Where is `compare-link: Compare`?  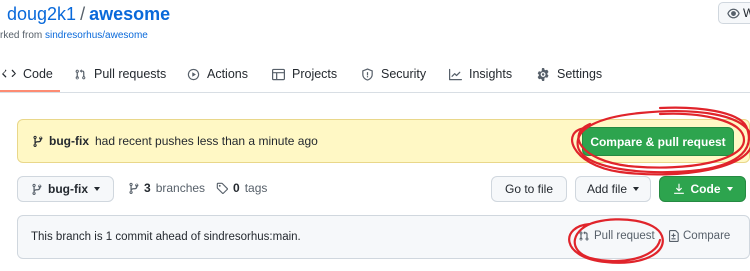 compare-link: Compare is located at coordinates (699, 236).